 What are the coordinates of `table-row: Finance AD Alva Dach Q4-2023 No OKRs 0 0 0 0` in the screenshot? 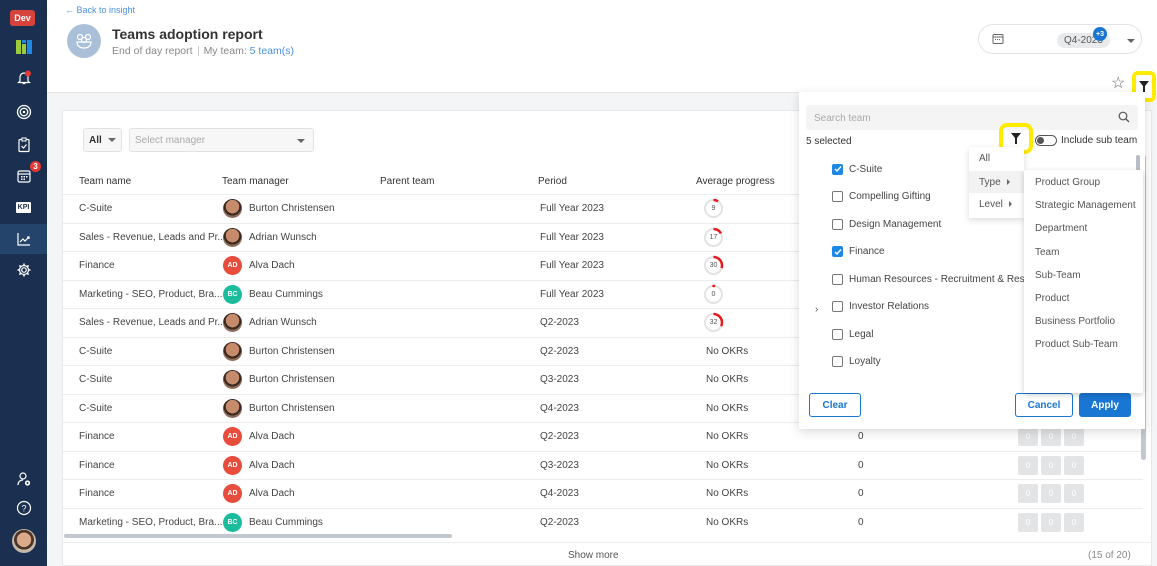 It's located at (603, 493).